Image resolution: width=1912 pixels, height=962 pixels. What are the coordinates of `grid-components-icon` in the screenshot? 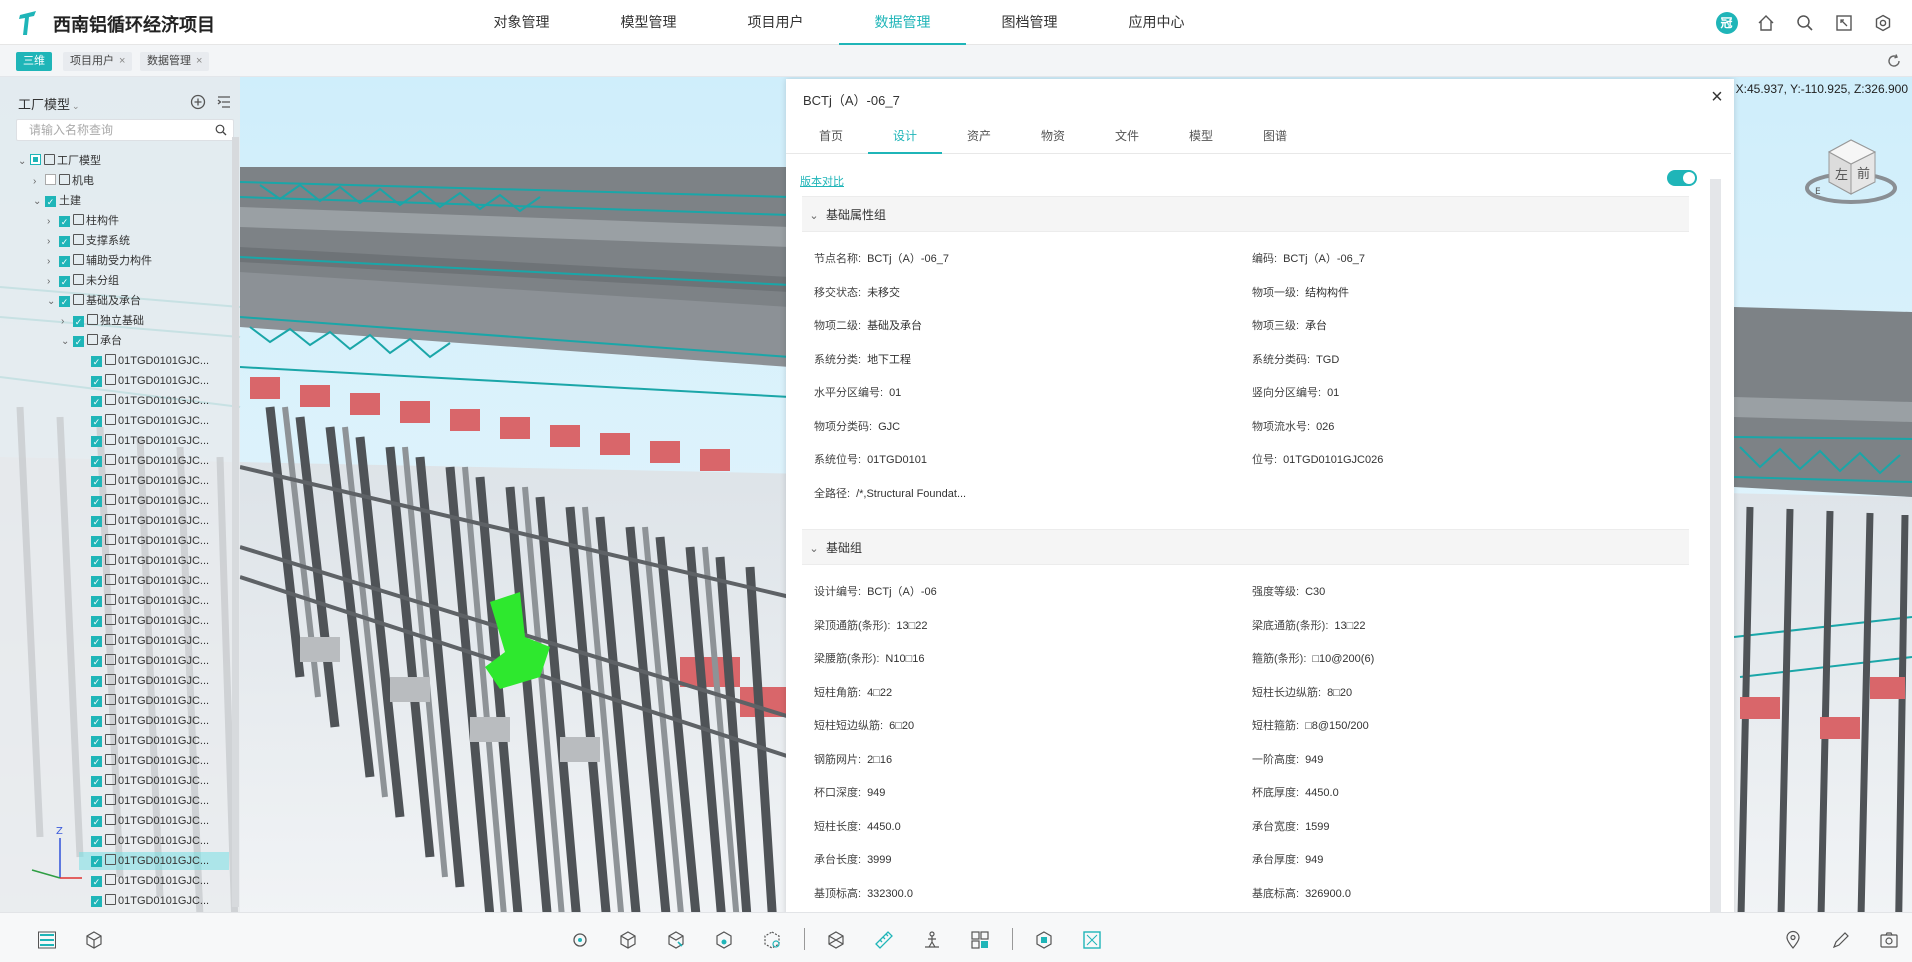 It's located at (980, 940).